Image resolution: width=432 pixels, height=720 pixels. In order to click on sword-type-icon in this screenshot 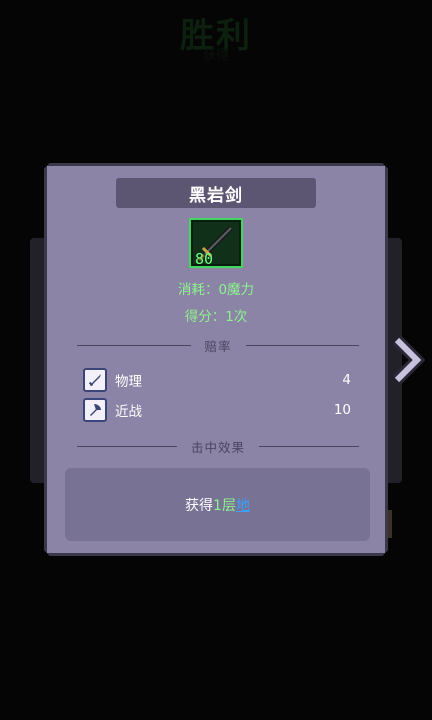, I will do `click(95, 380)`.